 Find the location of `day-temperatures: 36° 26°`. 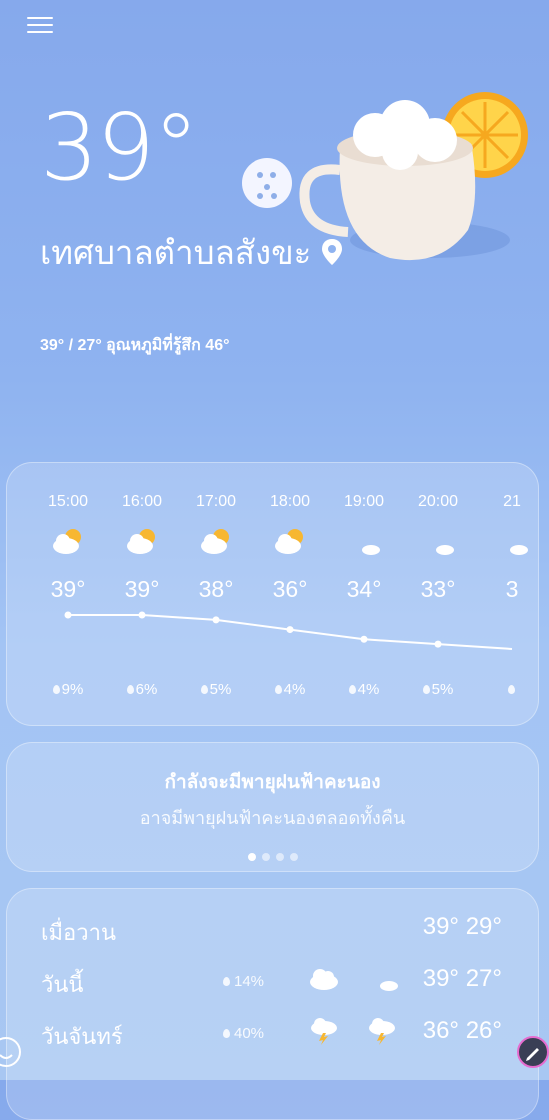

day-temperatures: 36° 26° is located at coordinates (462, 1030).